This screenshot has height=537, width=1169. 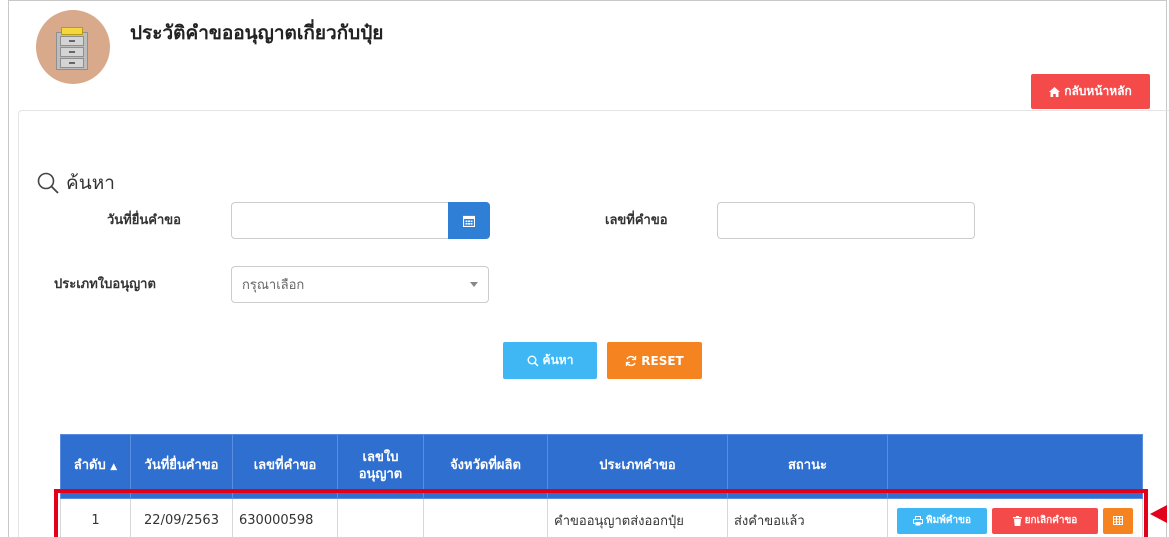 I want to click on chevron-down-icon, so click(x=474, y=284).